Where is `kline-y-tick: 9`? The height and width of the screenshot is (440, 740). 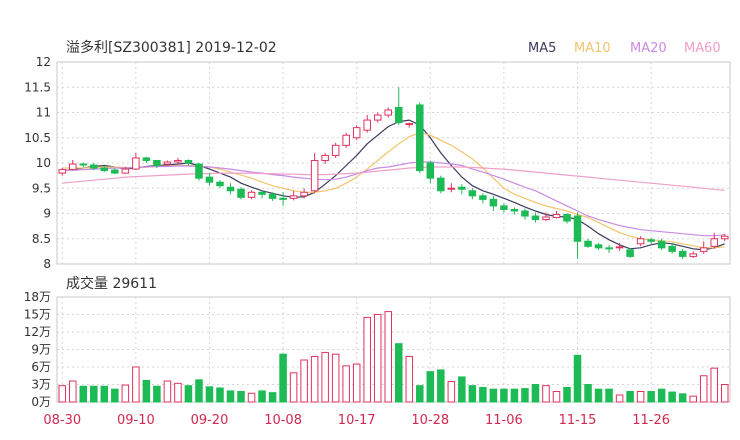 kline-y-tick: 9 is located at coordinates (47, 214).